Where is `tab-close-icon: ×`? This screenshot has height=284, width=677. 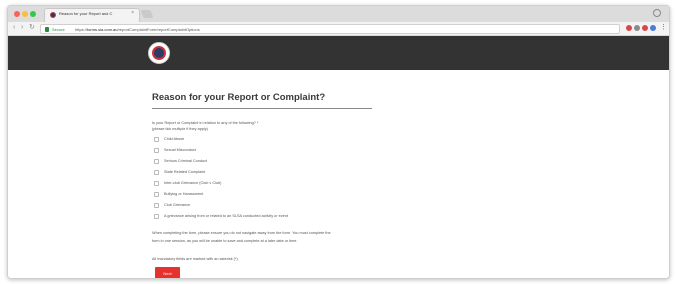 tab-close-icon: × is located at coordinates (132, 13).